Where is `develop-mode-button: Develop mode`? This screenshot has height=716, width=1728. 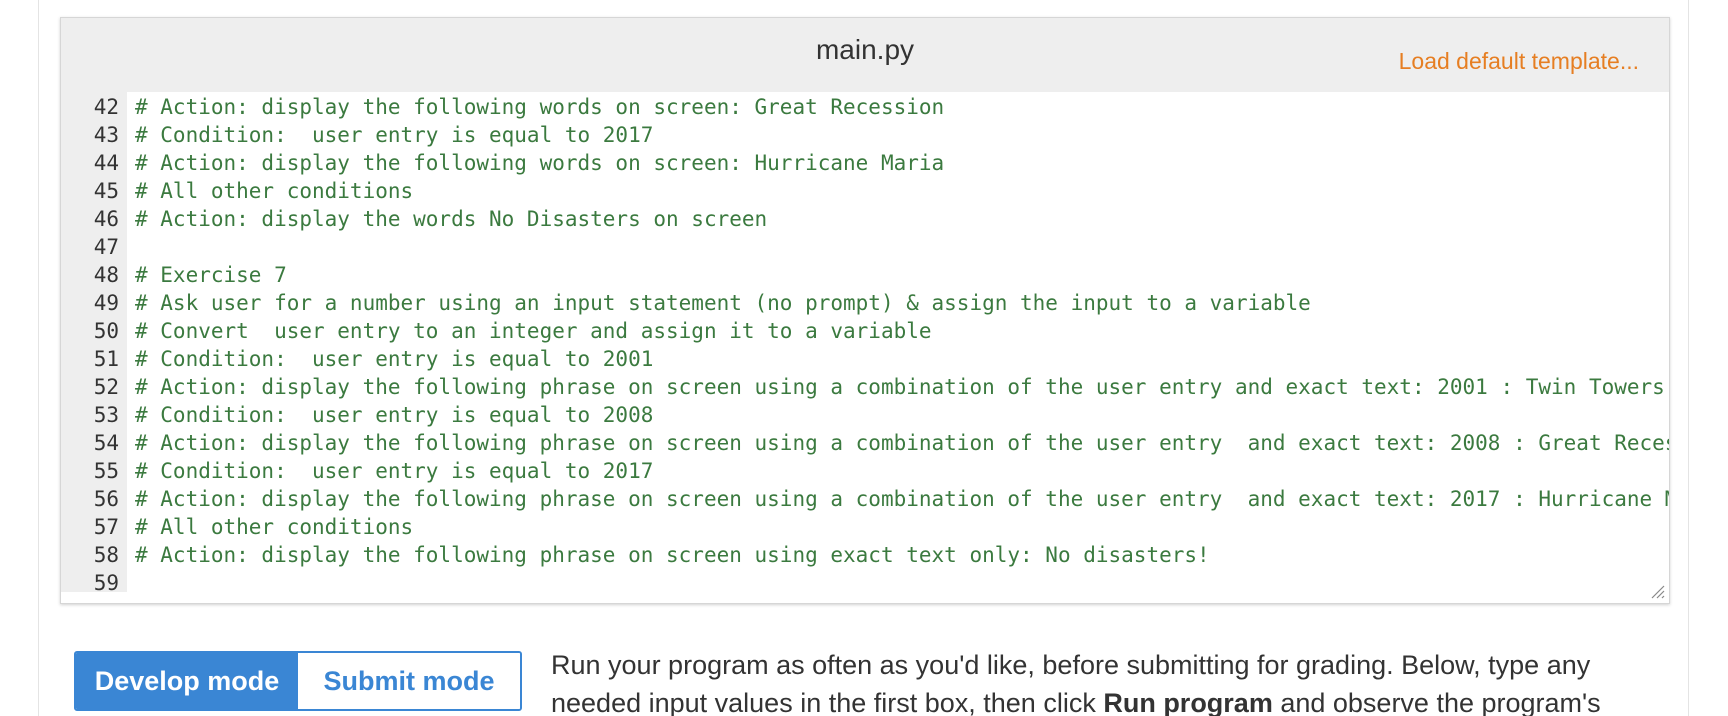
develop-mode-button: Develop mode is located at coordinates (187, 681).